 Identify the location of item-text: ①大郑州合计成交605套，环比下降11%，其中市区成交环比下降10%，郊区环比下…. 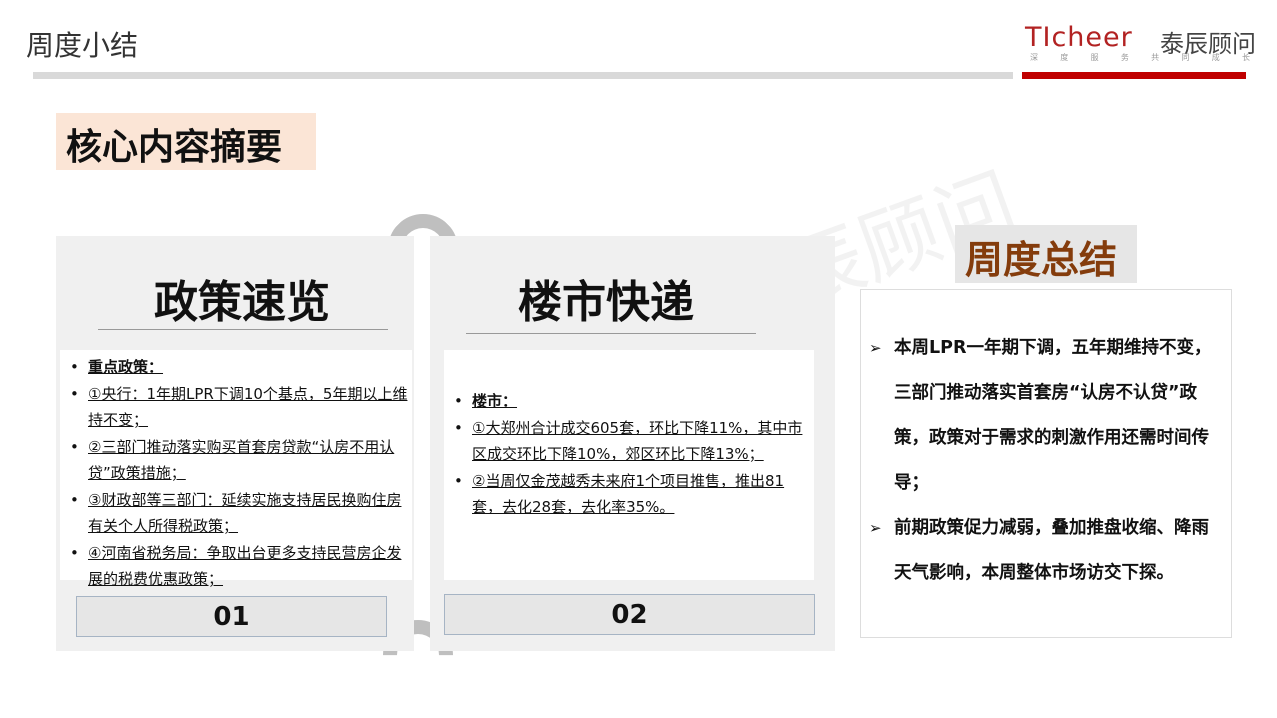
(637, 441).